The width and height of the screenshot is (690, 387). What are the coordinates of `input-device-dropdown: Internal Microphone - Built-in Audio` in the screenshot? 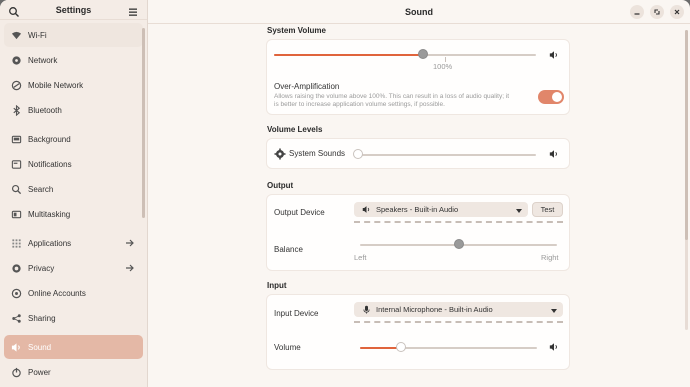 It's located at (458, 309).